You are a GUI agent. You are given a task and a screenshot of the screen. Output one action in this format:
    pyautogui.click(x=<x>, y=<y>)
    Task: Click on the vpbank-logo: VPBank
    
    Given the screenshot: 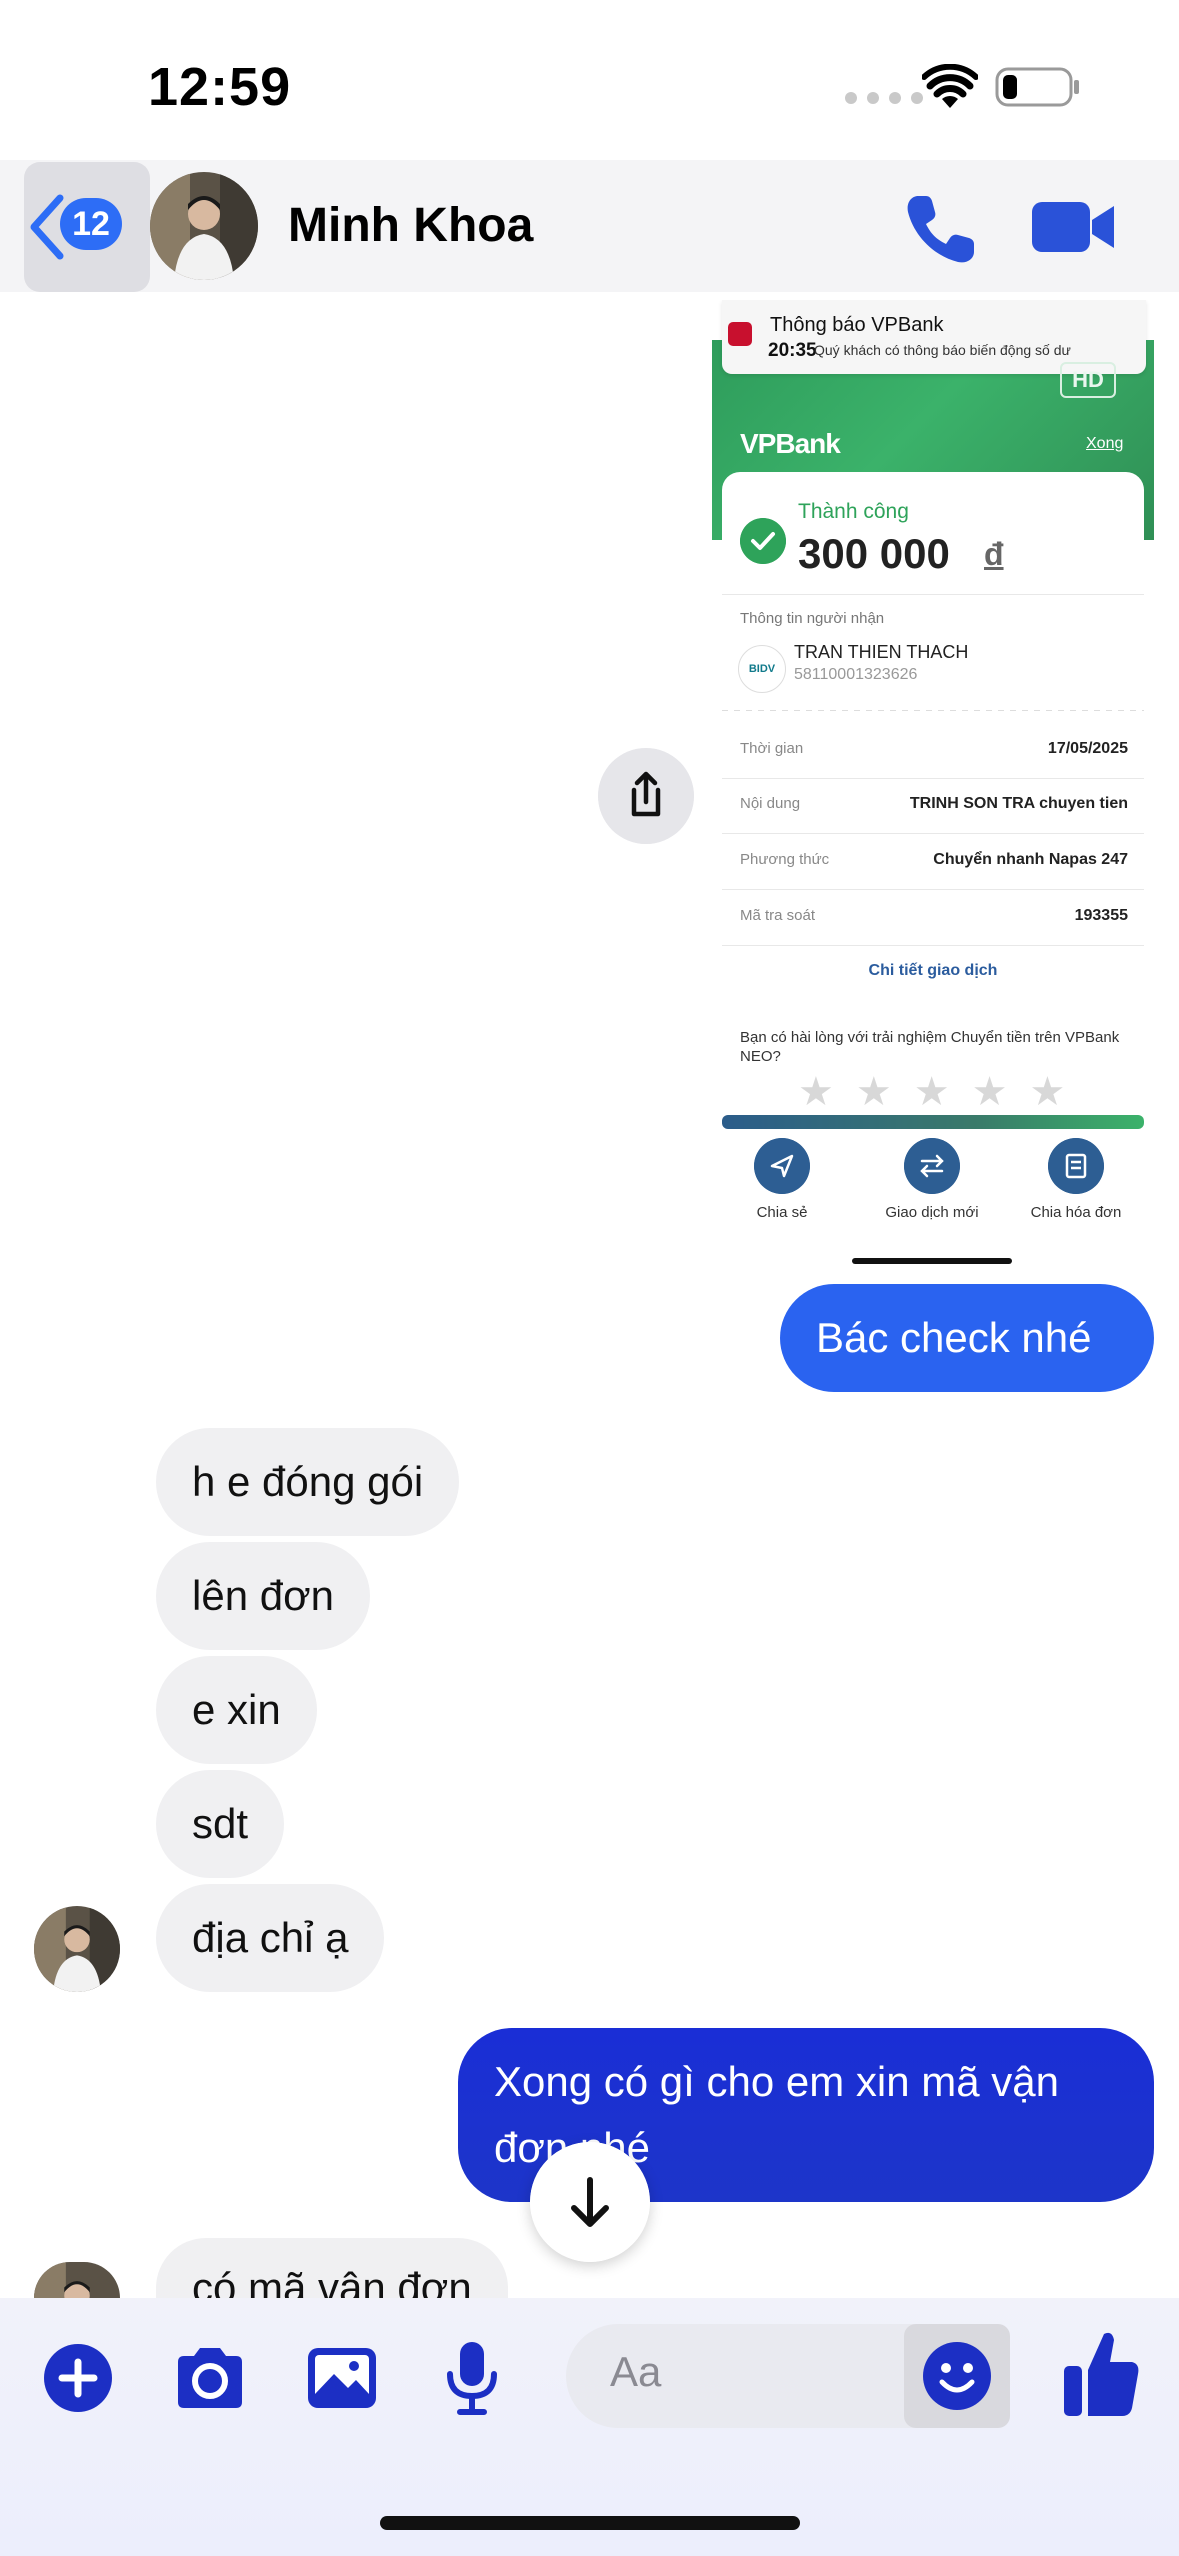 What is the action you would take?
    pyautogui.click(x=790, y=443)
    